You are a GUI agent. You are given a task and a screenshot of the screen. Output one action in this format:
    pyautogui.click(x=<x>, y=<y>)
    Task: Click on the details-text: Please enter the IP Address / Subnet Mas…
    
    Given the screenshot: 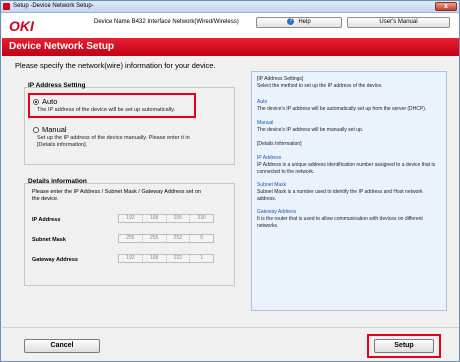 What is the action you would take?
    pyautogui.click(x=116, y=195)
    